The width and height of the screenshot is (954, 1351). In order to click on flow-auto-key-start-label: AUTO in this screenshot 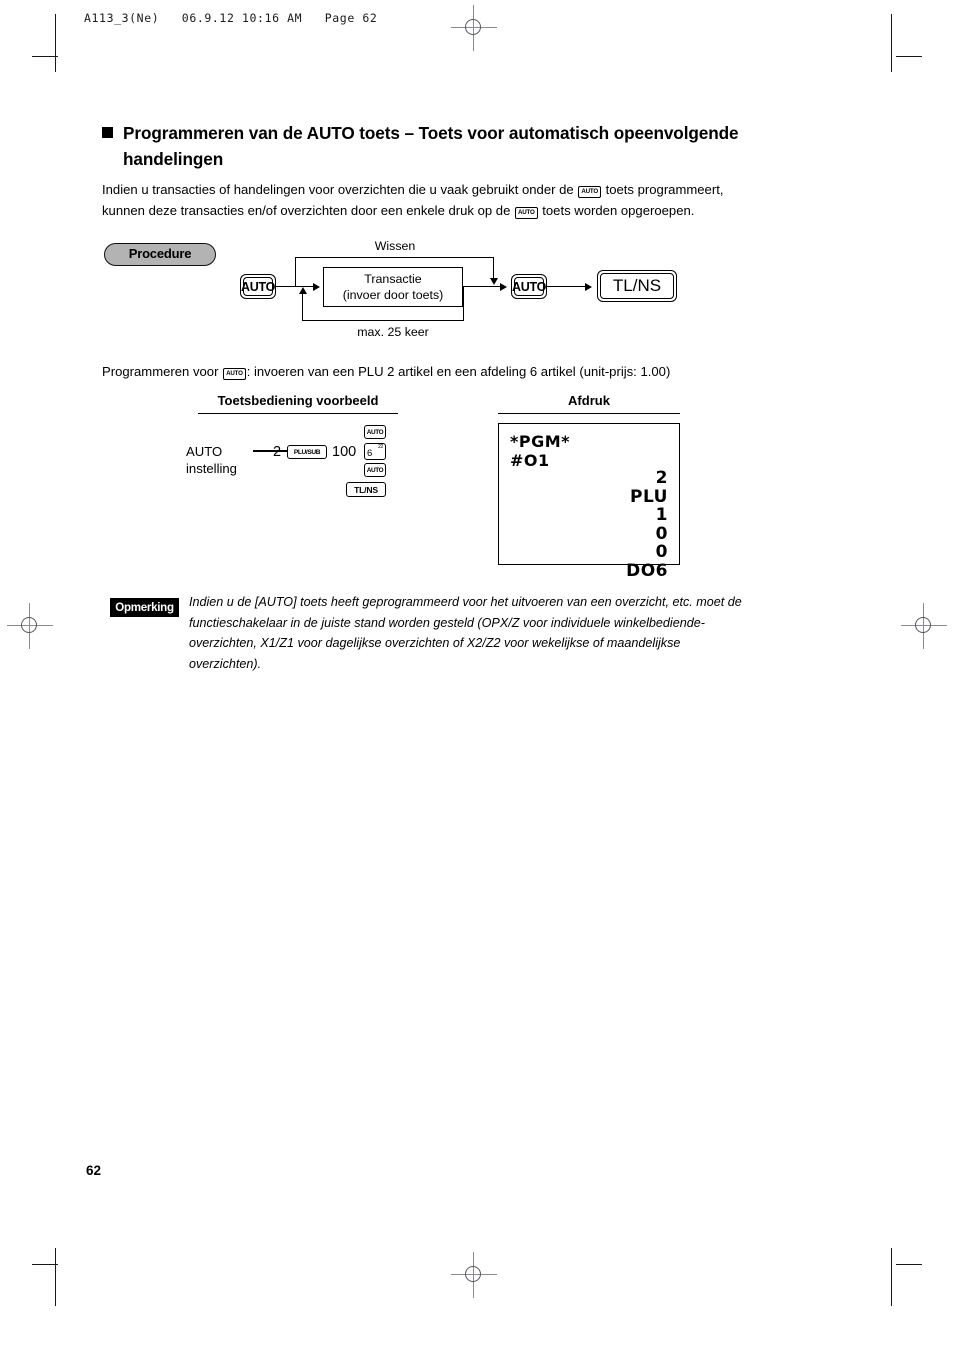, I will do `click(258, 286)`.